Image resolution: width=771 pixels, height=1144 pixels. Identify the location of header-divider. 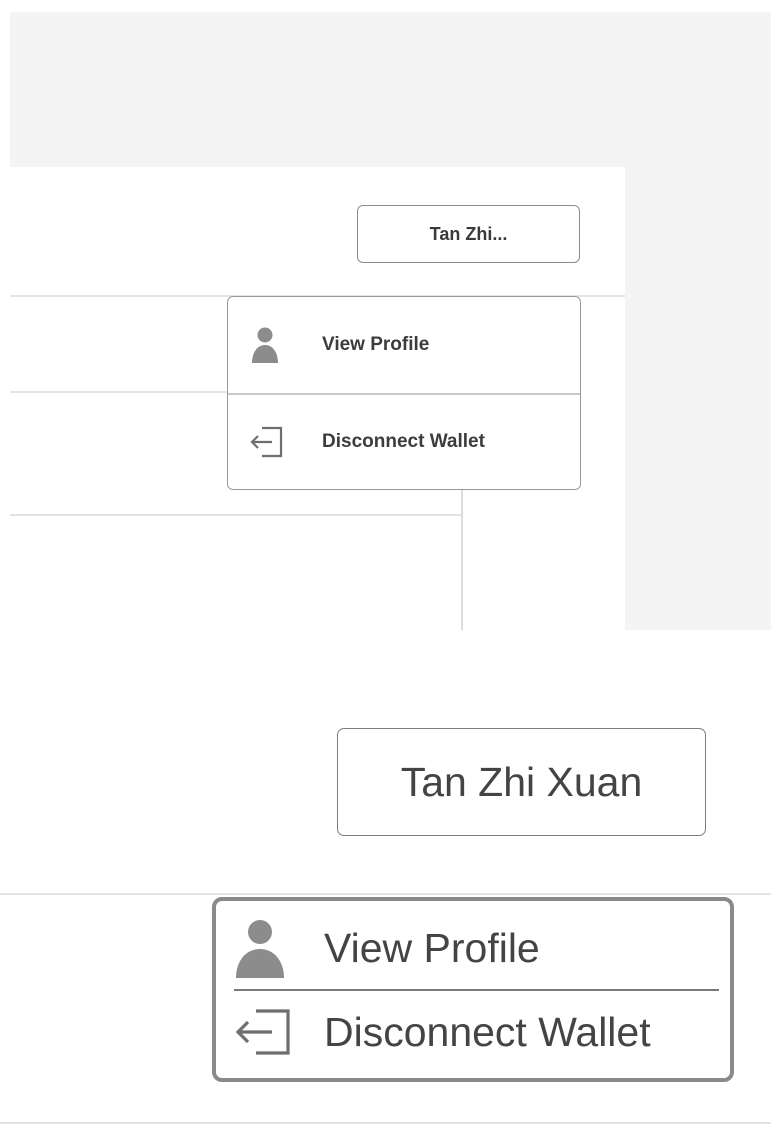
(385, 894).